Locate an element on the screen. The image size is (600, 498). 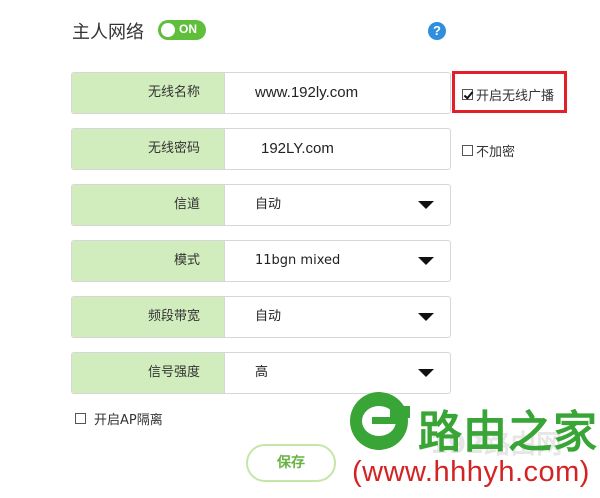
mode-select: 模式 11bgn mixed is located at coordinates (261, 261).